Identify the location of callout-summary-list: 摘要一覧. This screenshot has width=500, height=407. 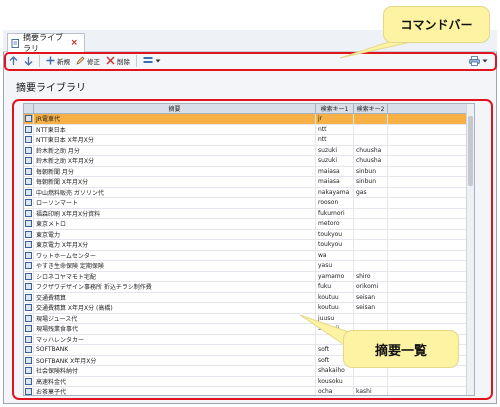
(401, 349).